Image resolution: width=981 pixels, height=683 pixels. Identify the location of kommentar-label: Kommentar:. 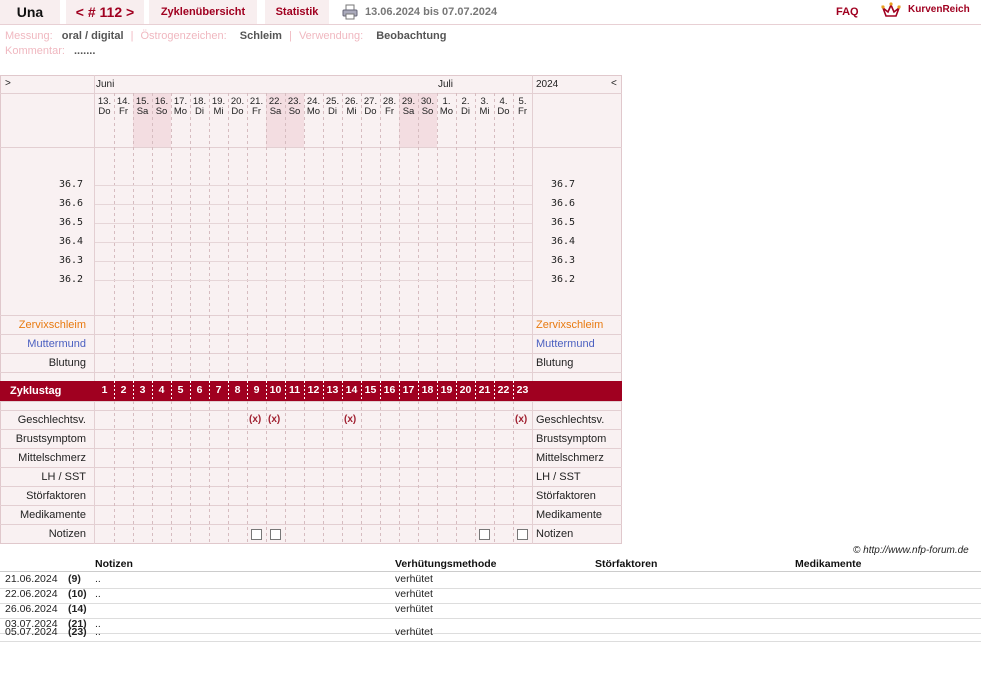
(35, 51).